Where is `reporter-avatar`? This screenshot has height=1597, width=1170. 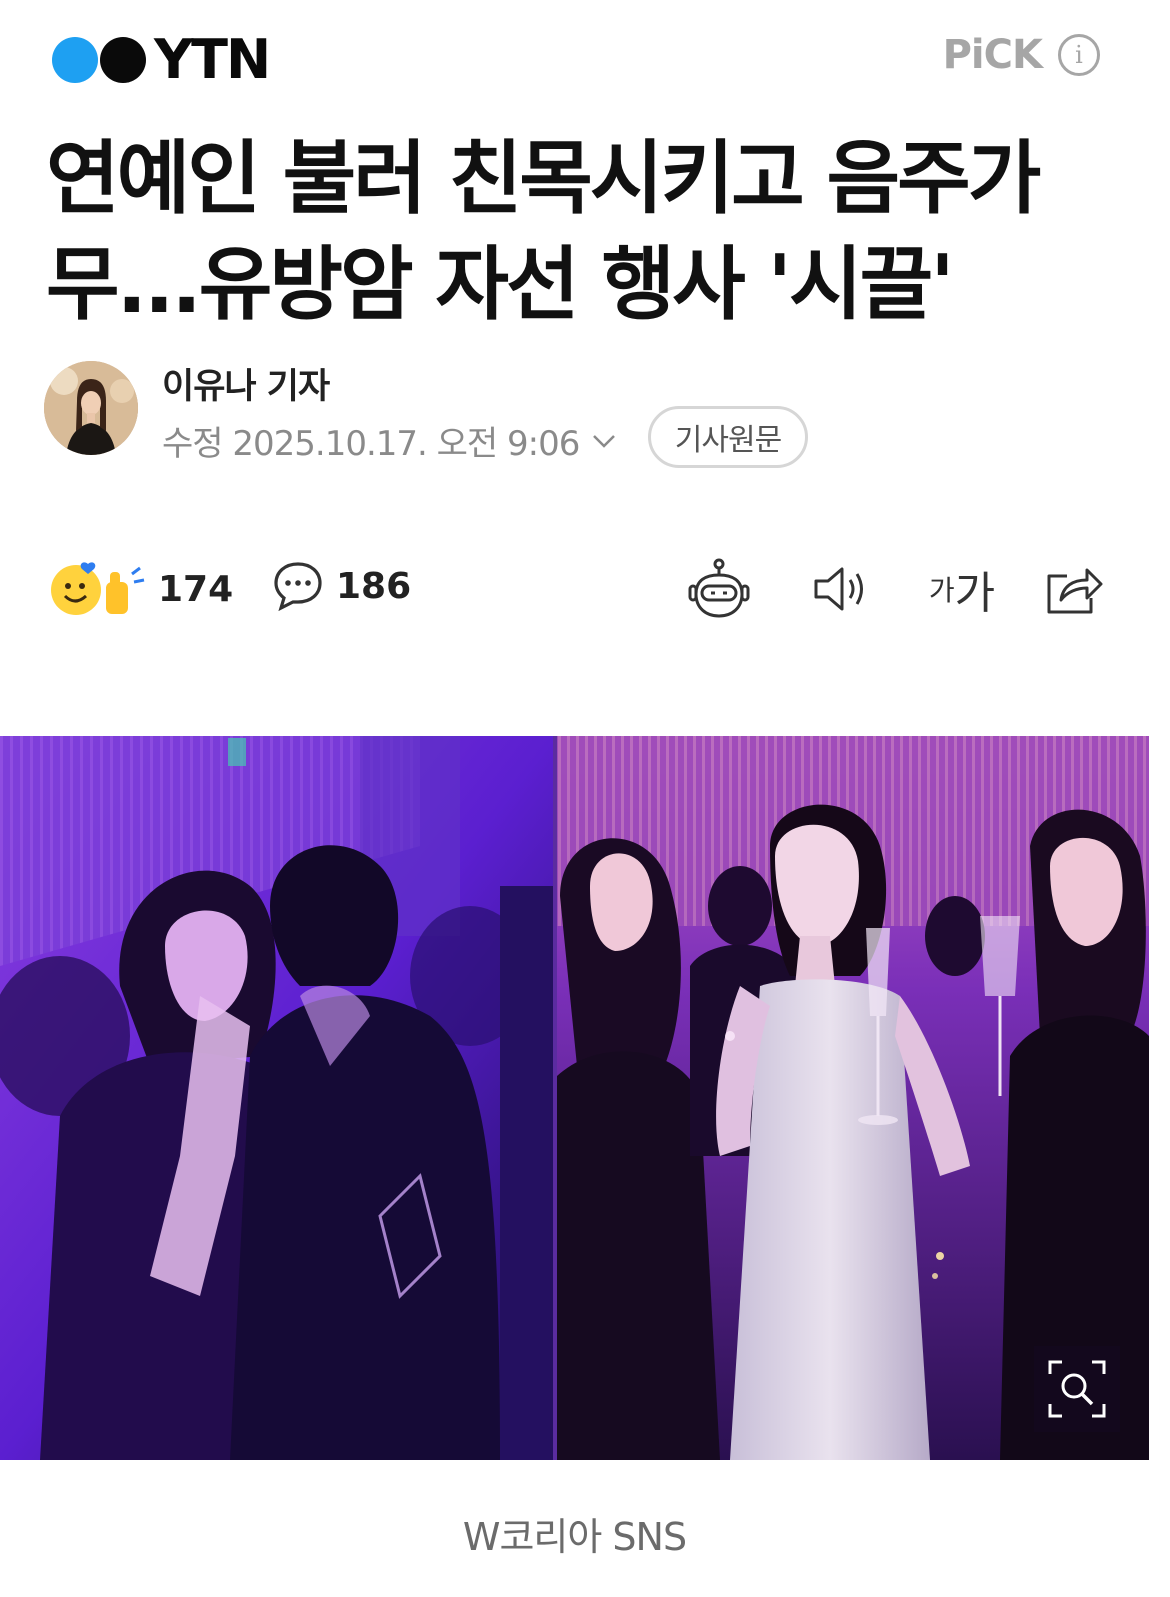
reporter-avatar is located at coordinates (91, 408).